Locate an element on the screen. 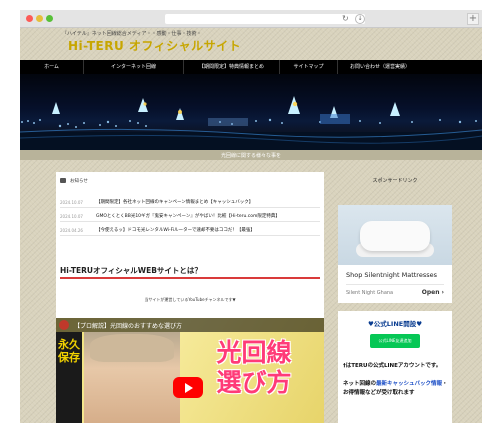  cashback-info-link: 最新キャッシュバック情報 is located at coordinates (409, 384).